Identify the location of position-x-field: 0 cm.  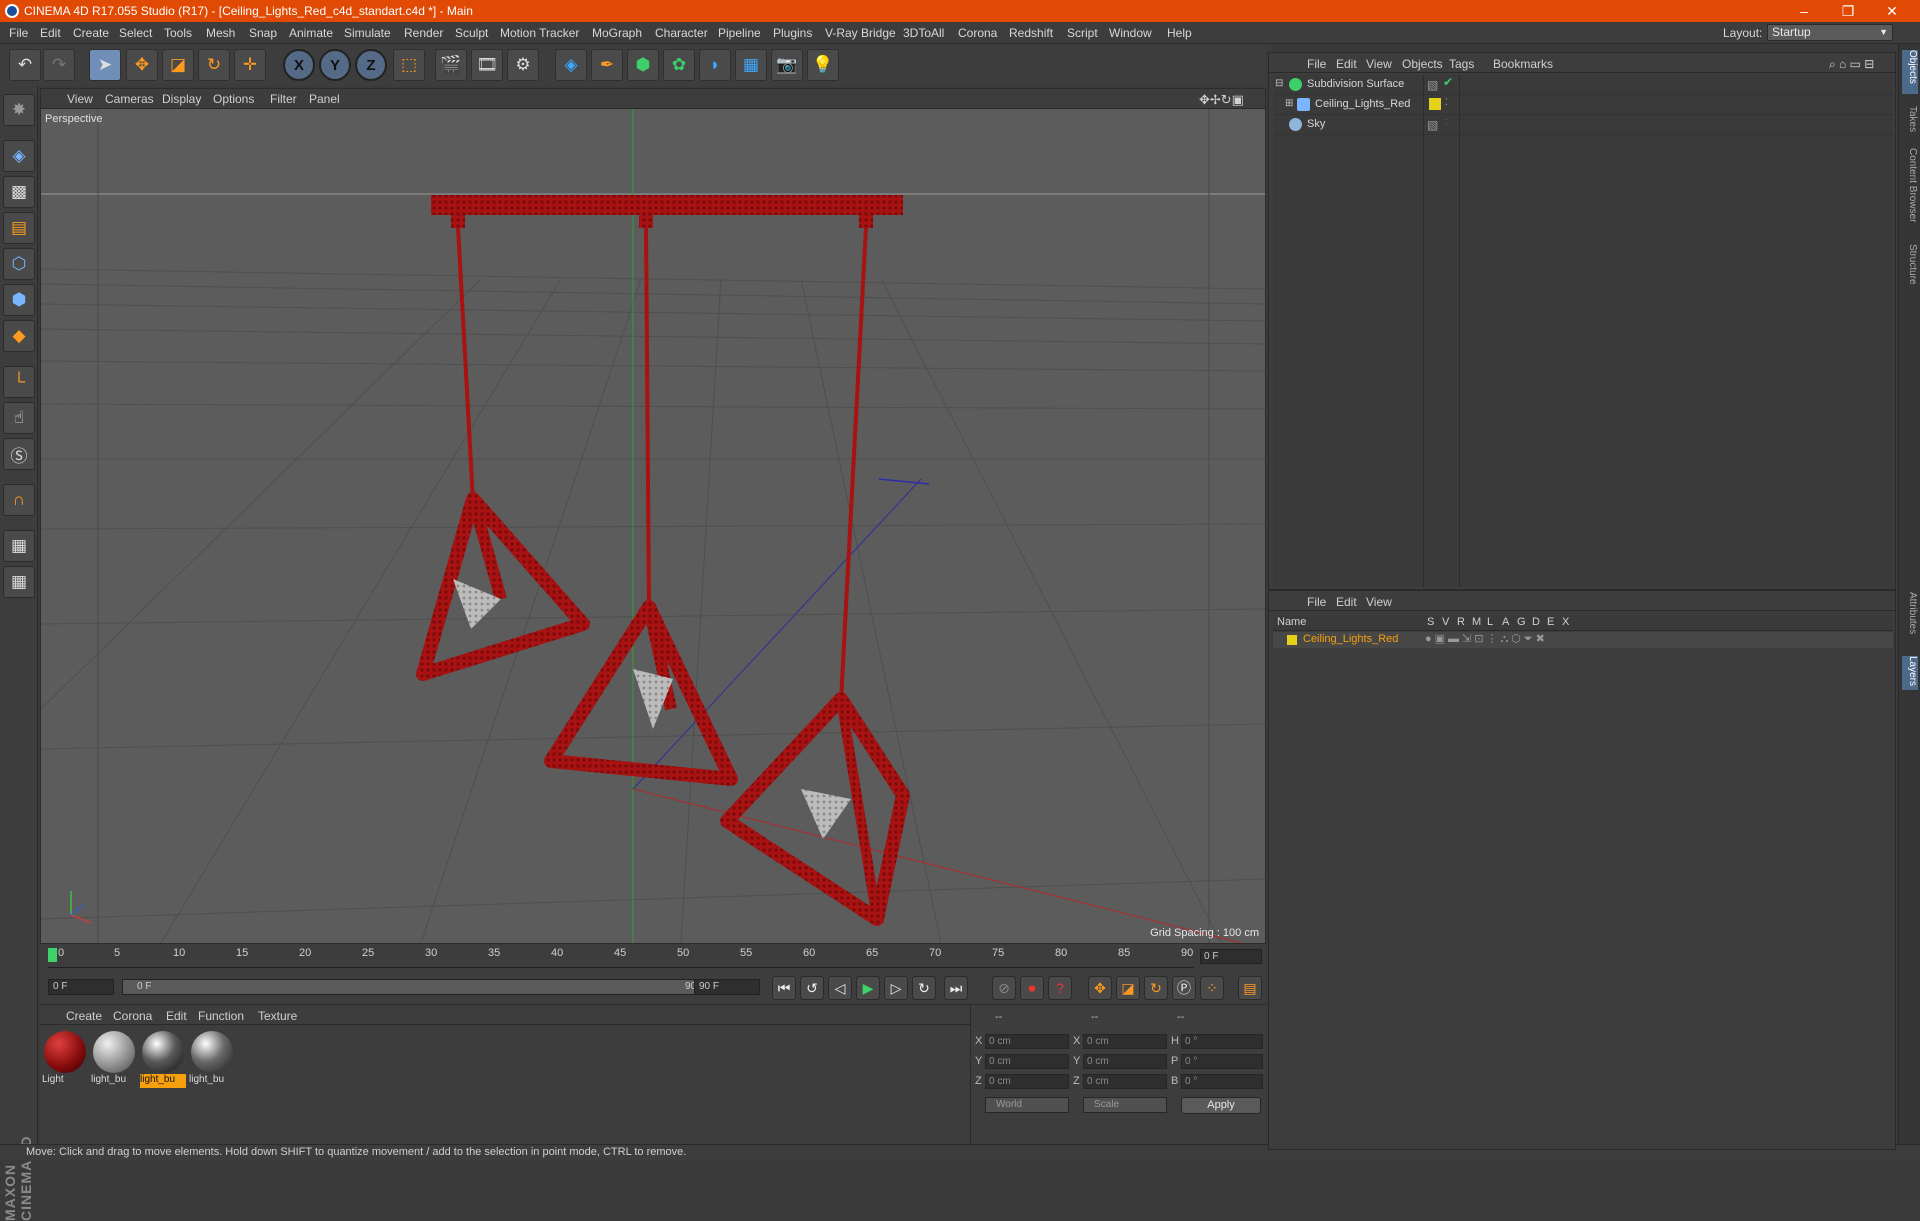
(1027, 1041).